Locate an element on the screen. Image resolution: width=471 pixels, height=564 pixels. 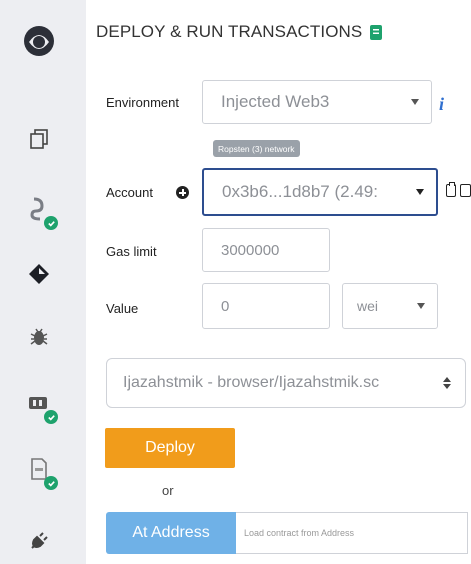
testing-icon is located at coordinates (39, 403).